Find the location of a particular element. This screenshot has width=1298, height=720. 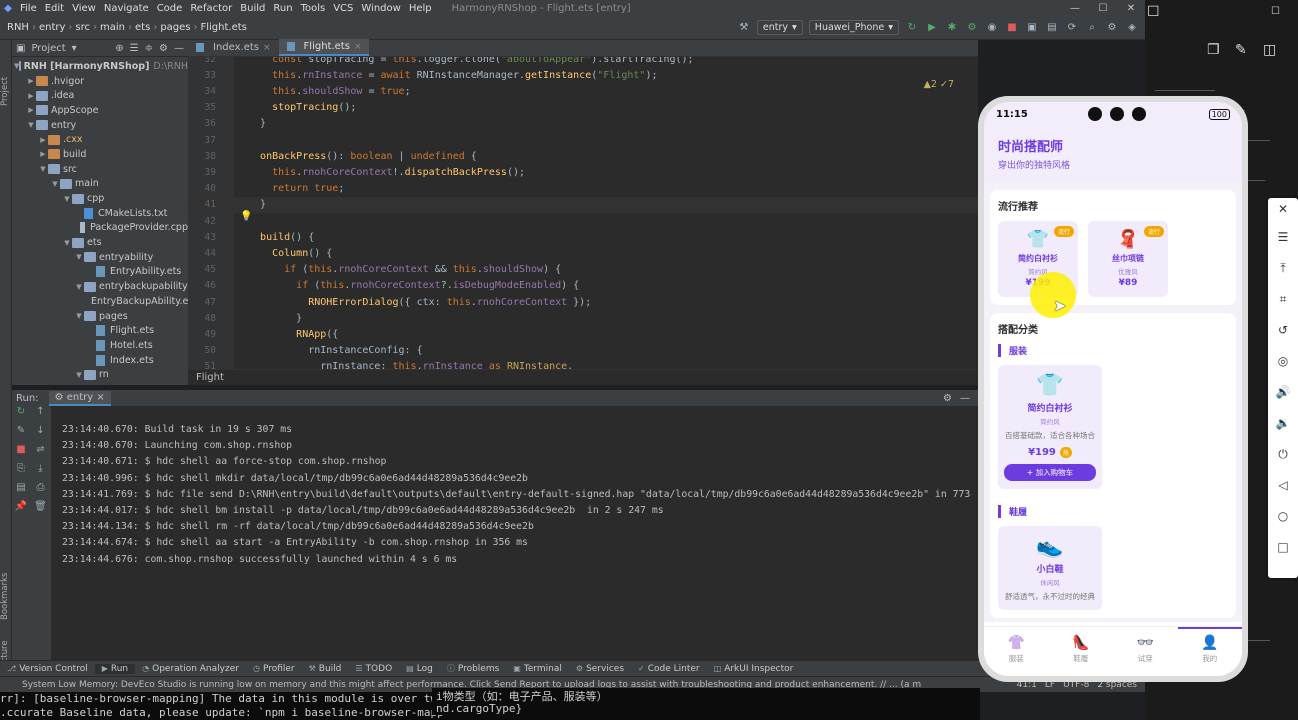

menu-icon: ☰ is located at coordinates (1283, 237).